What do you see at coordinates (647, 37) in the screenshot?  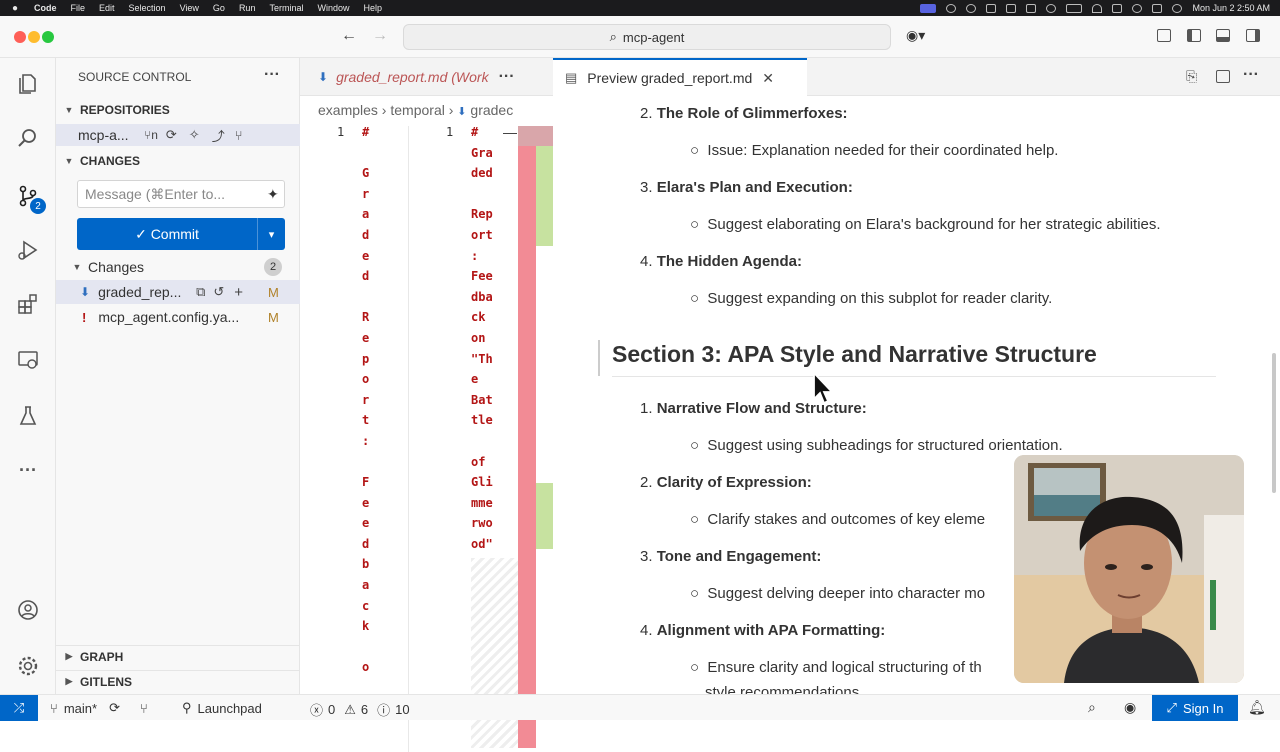 I see `command-center-search: ⌕ mcp-agent` at bounding box center [647, 37].